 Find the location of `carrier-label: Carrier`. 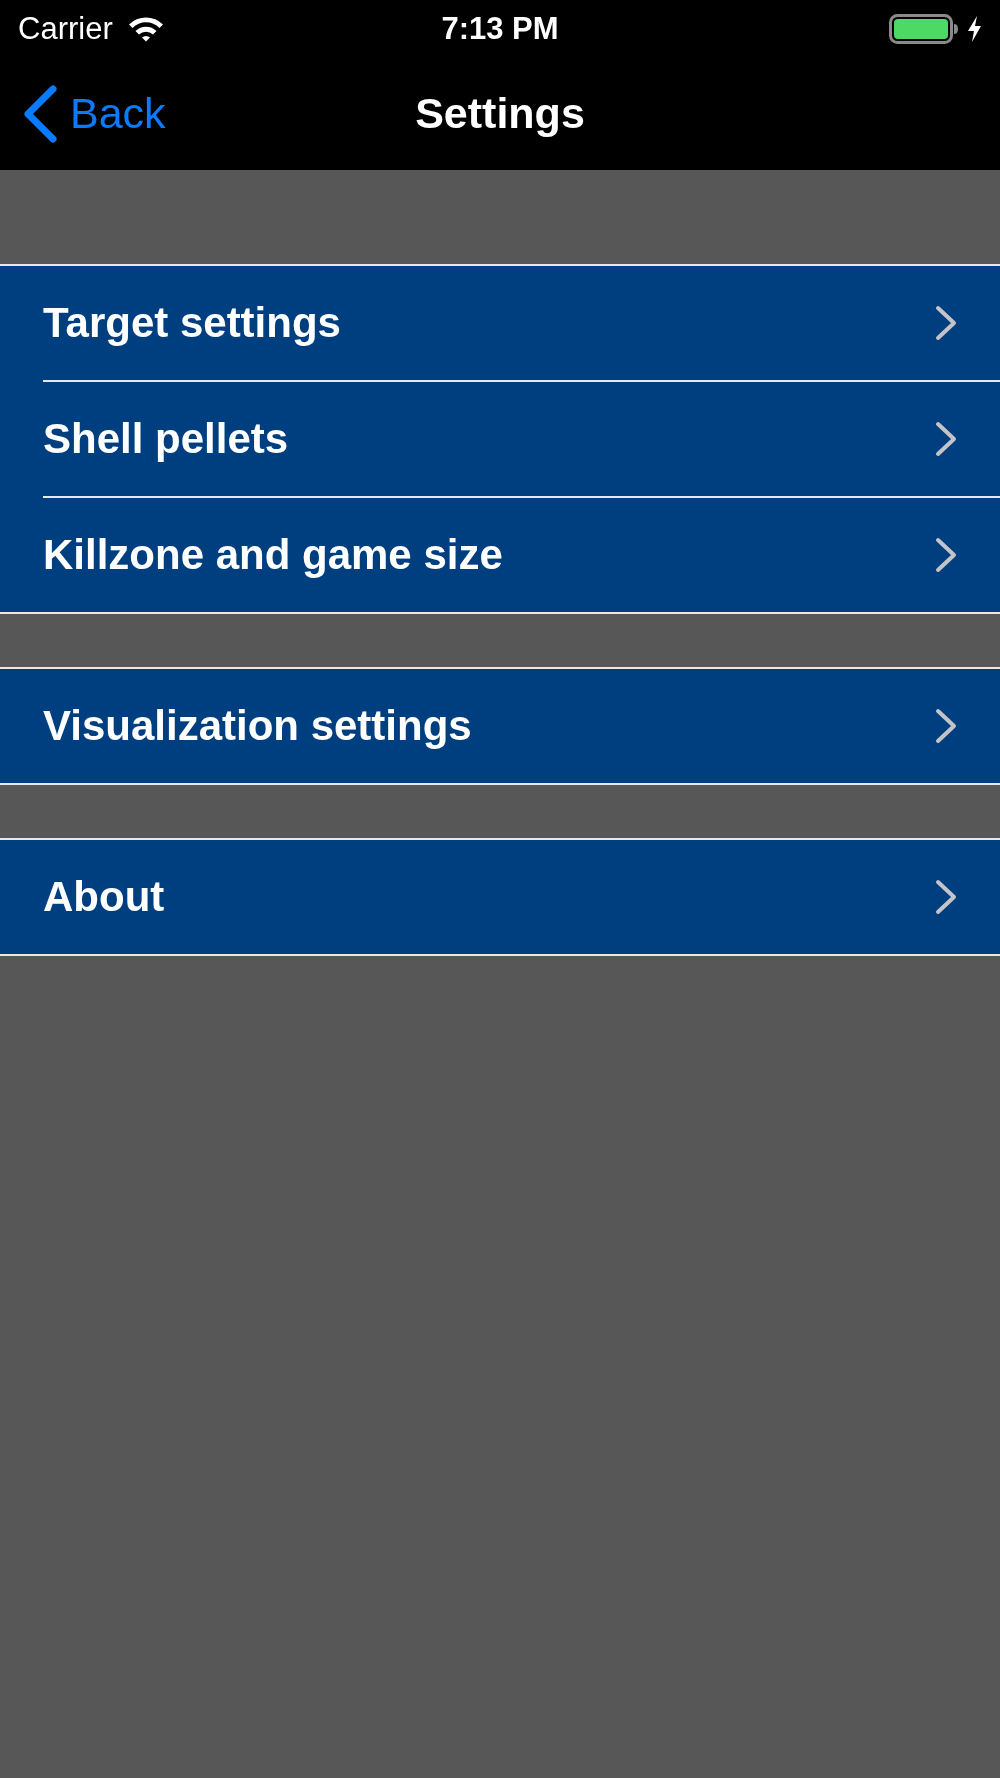

carrier-label: Carrier is located at coordinates (65, 28).